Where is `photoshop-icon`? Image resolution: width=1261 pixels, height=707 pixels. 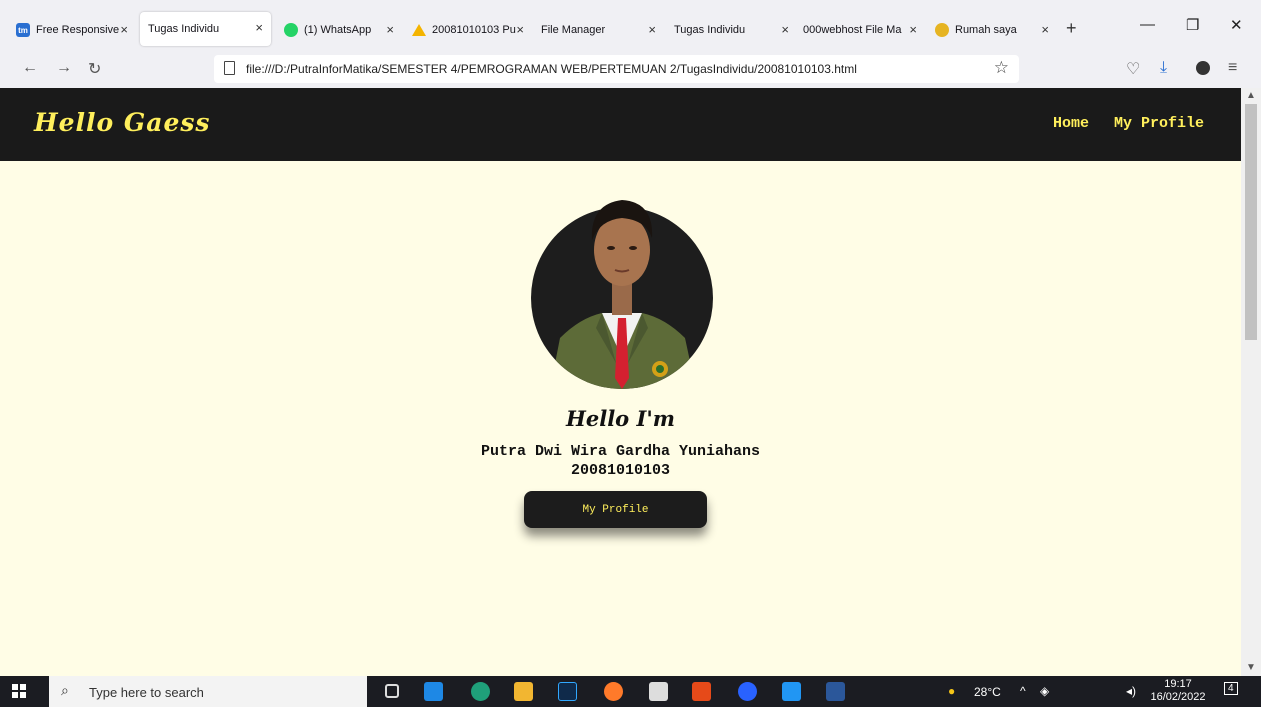 photoshop-icon is located at coordinates (567, 691).